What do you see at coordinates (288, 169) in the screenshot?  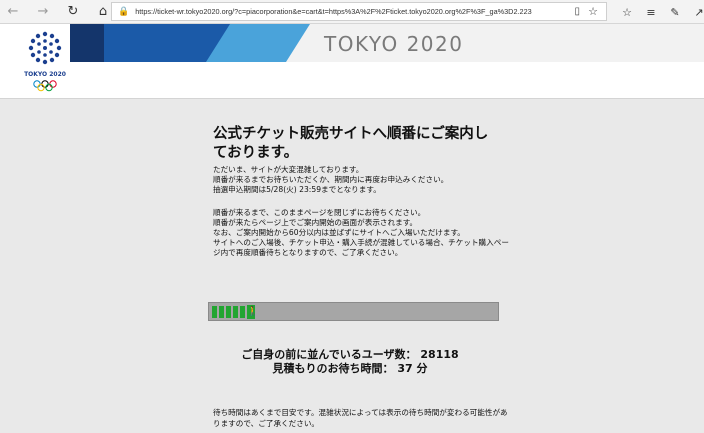 I see `info-line: ただいま、サイトが大変混雑しております。` at bounding box center [288, 169].